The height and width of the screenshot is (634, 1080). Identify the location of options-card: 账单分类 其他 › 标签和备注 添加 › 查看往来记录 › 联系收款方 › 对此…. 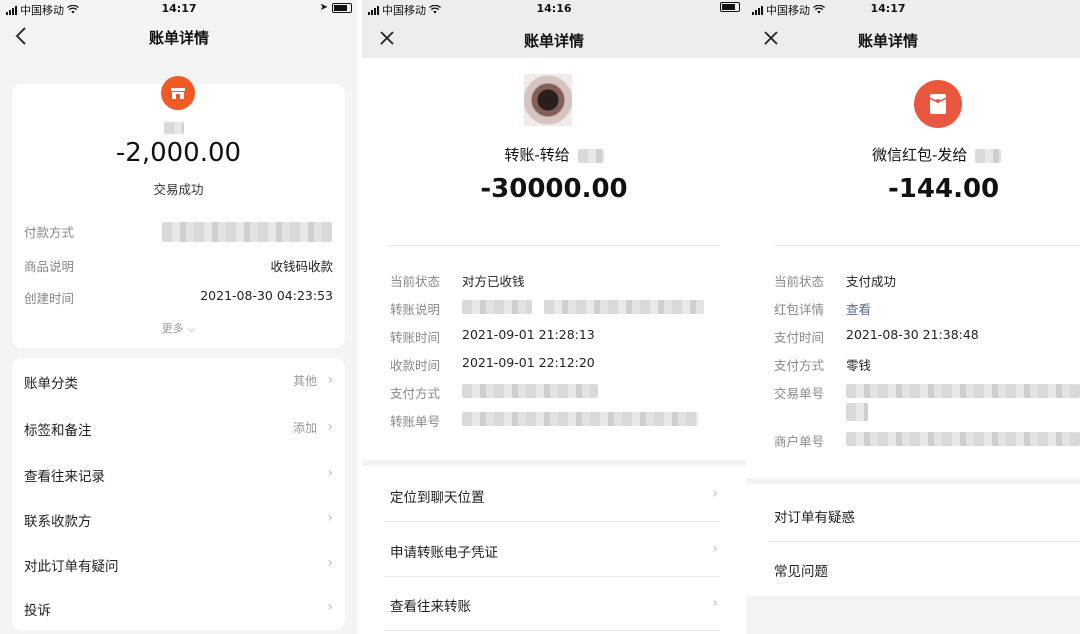
(178, 494).